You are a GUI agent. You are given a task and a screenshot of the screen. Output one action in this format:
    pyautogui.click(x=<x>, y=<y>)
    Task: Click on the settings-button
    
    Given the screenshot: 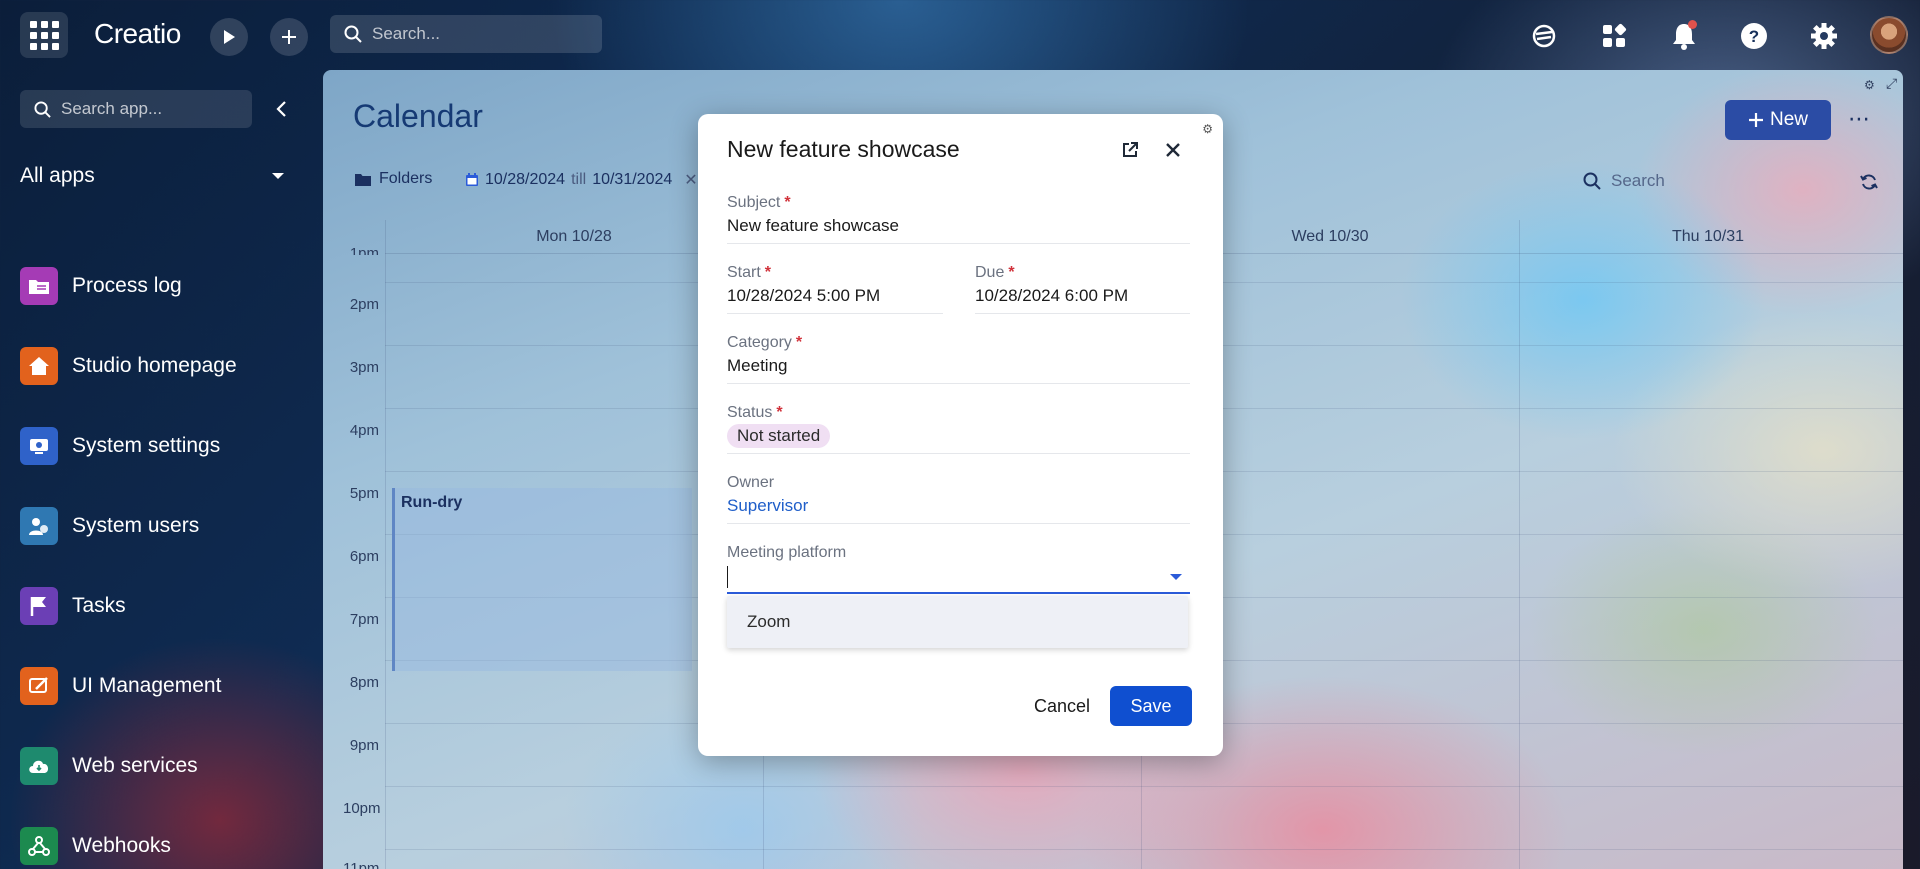 What is the action you would take?
    pyautogui.click(x=1824, y=36)
    